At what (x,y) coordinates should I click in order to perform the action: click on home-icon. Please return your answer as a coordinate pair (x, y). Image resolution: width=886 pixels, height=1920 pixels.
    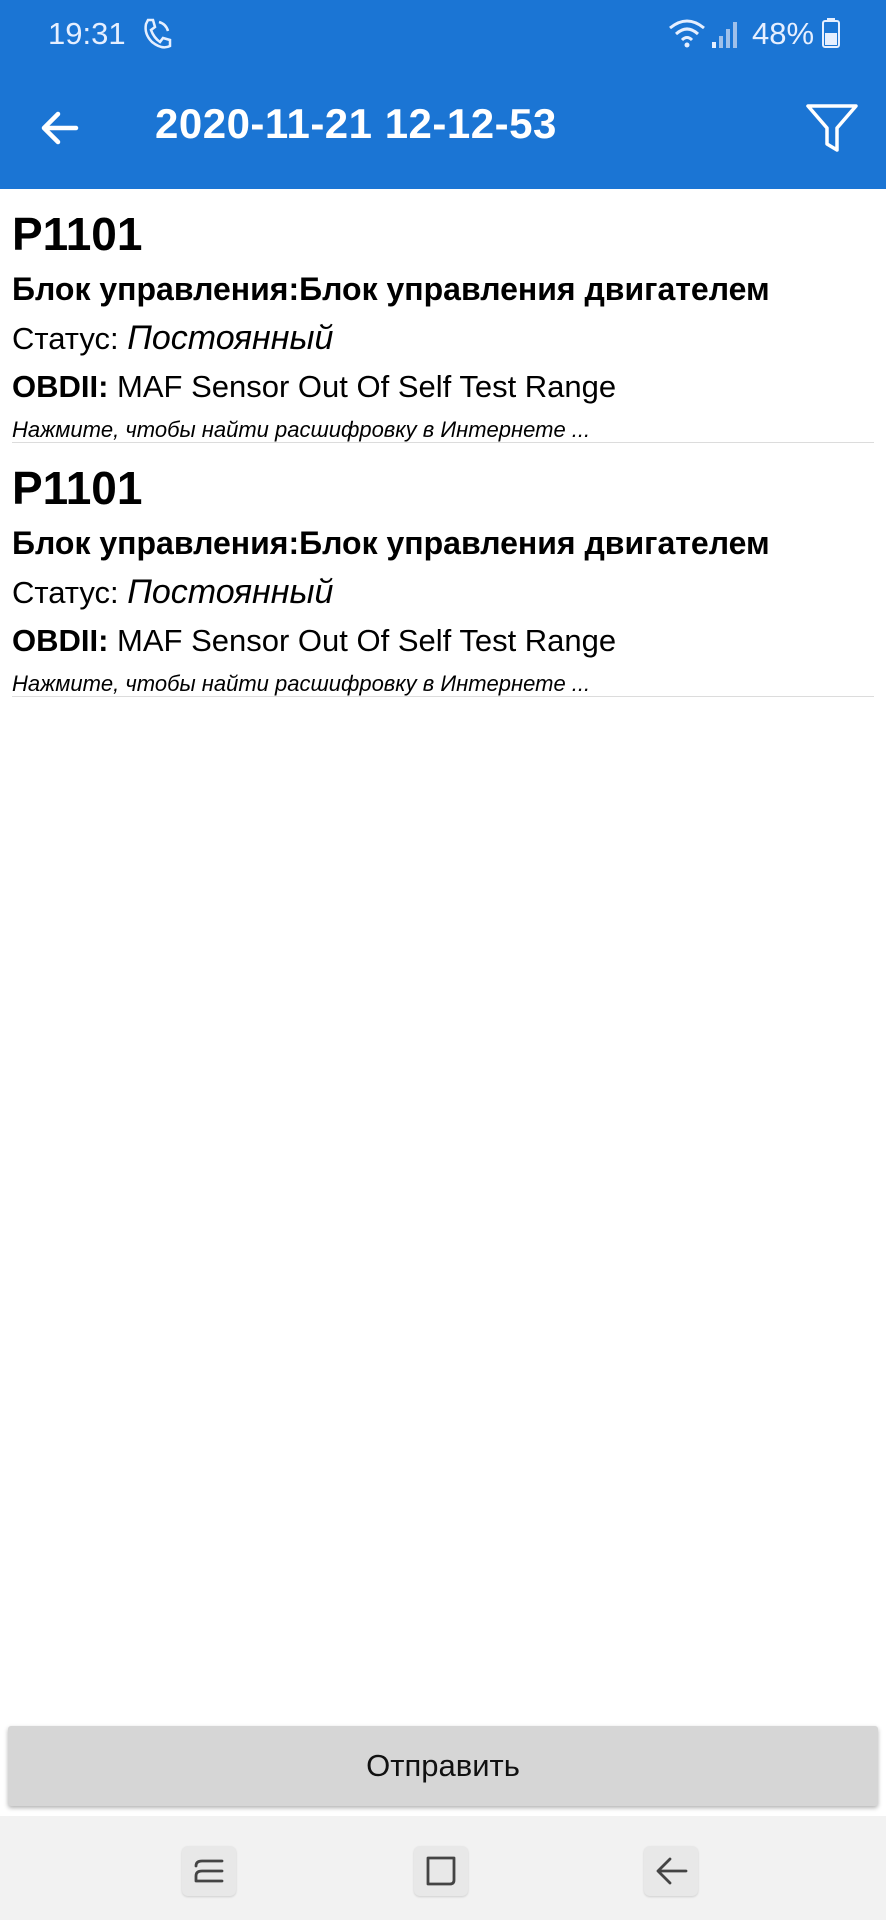
    Looking at the image, I should click on (441, 1871).